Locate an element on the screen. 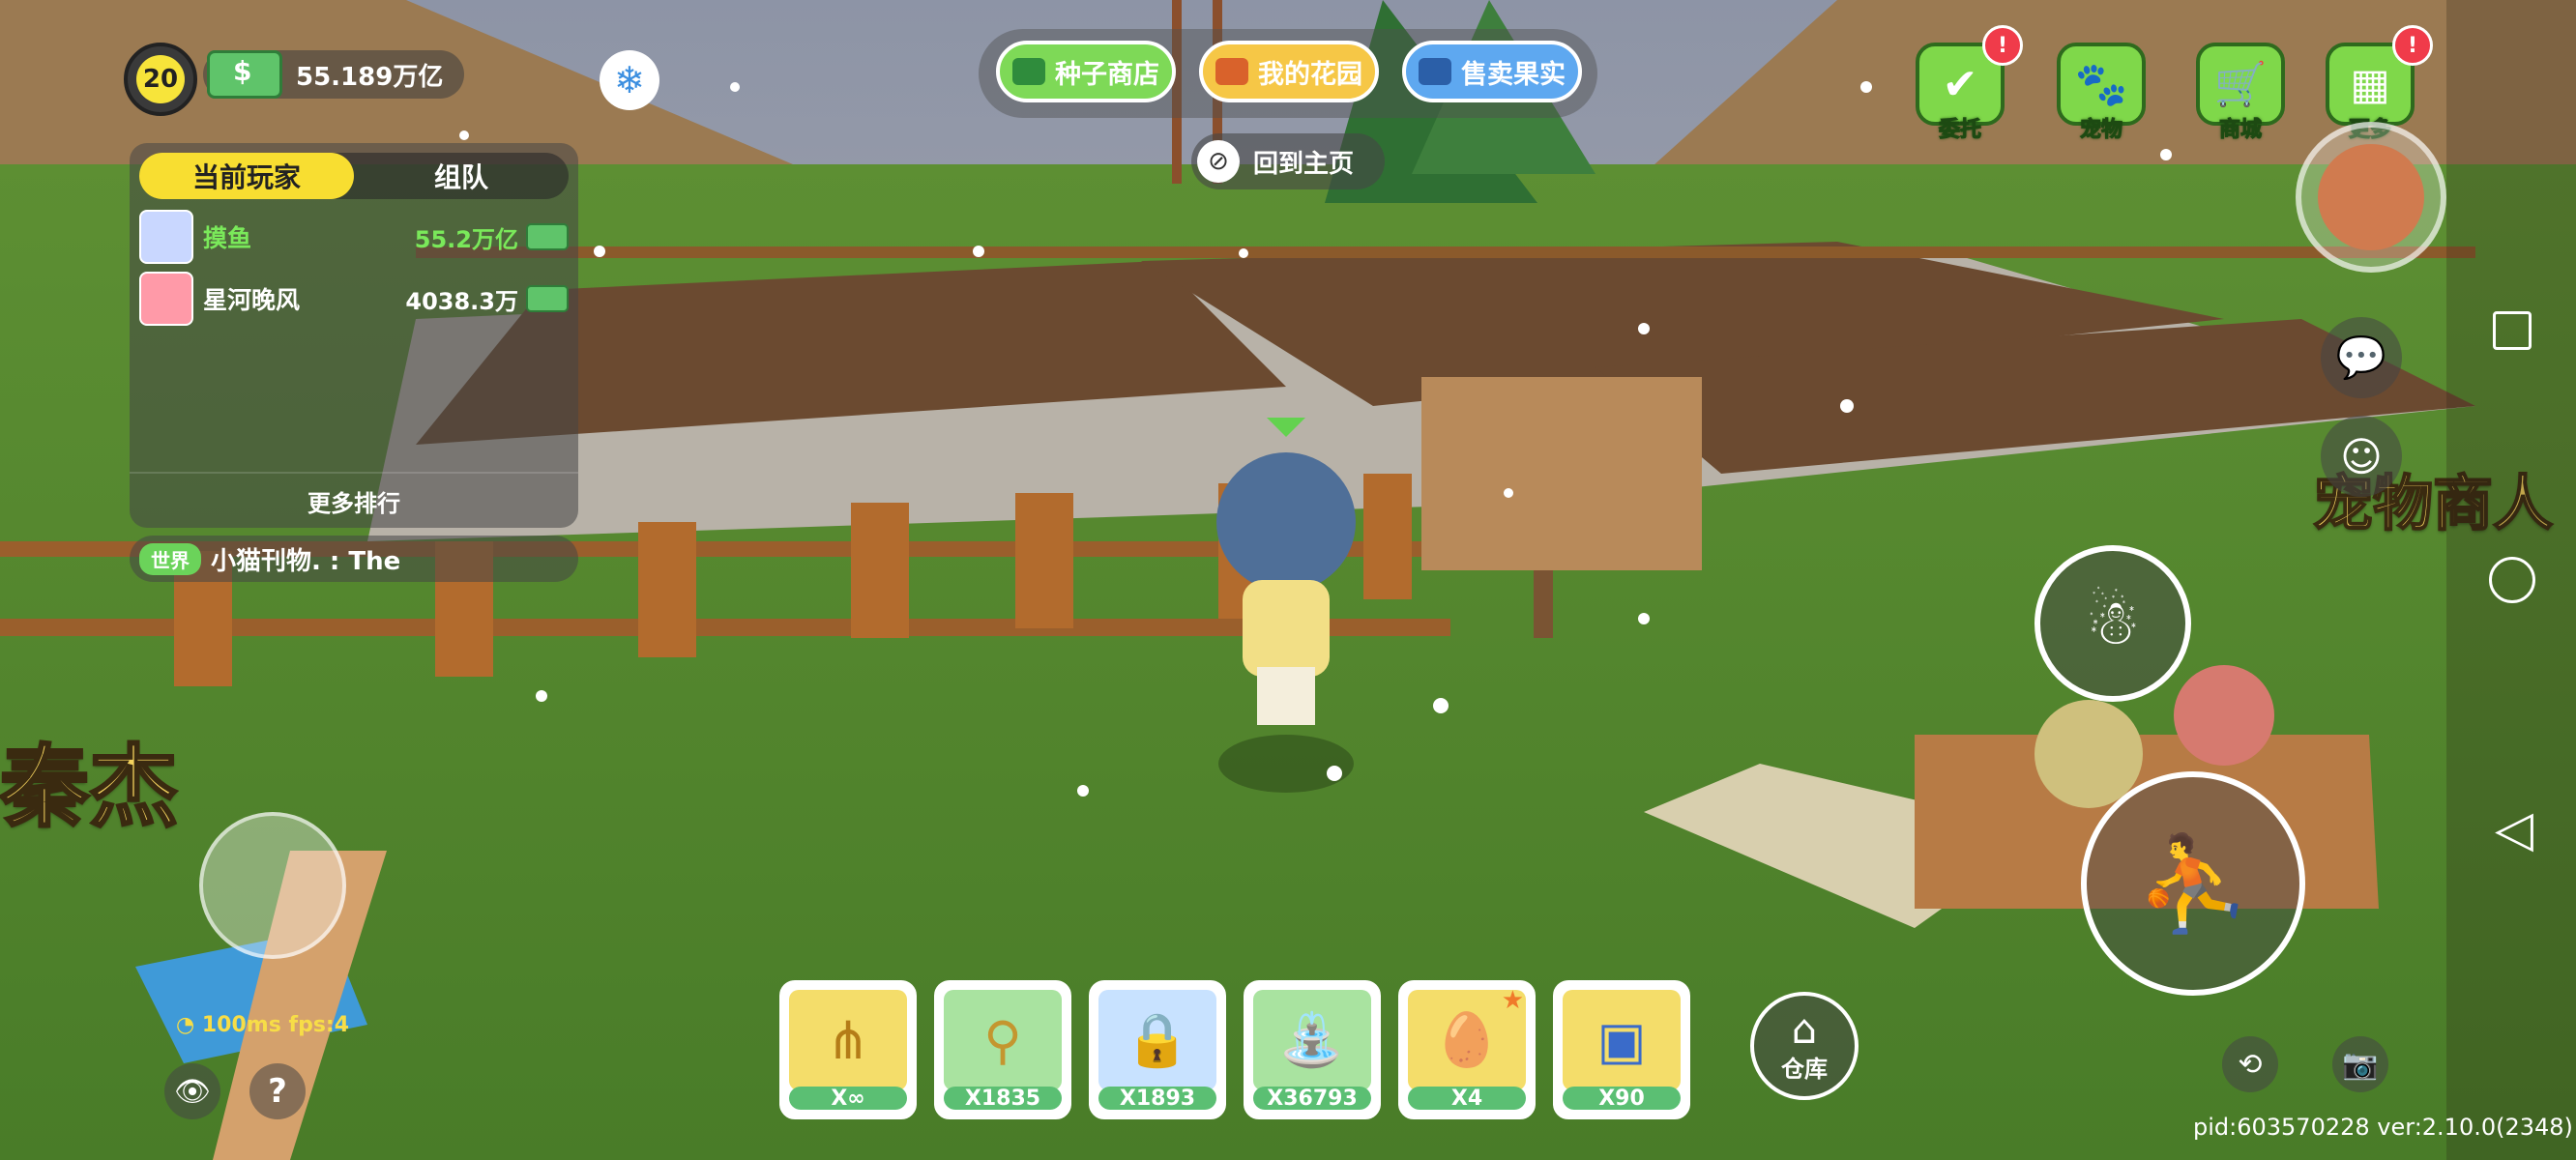 This screenshot has height=1160, width=2576. money-display: 55.189万亿 is located at coordinates (333, 74).